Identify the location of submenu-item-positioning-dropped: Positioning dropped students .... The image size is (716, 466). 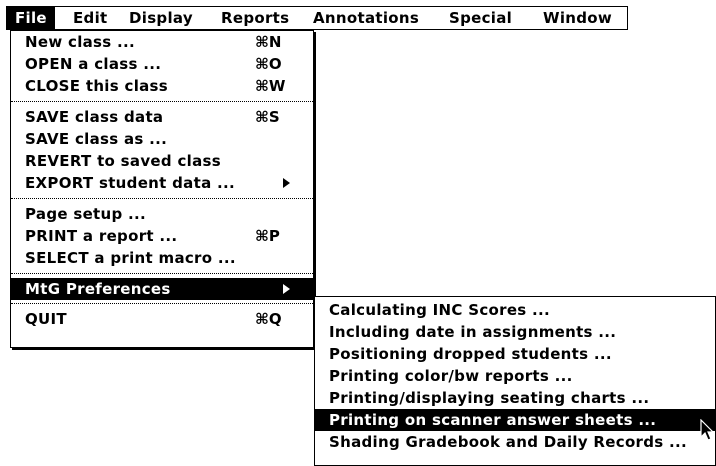
(515, 354).